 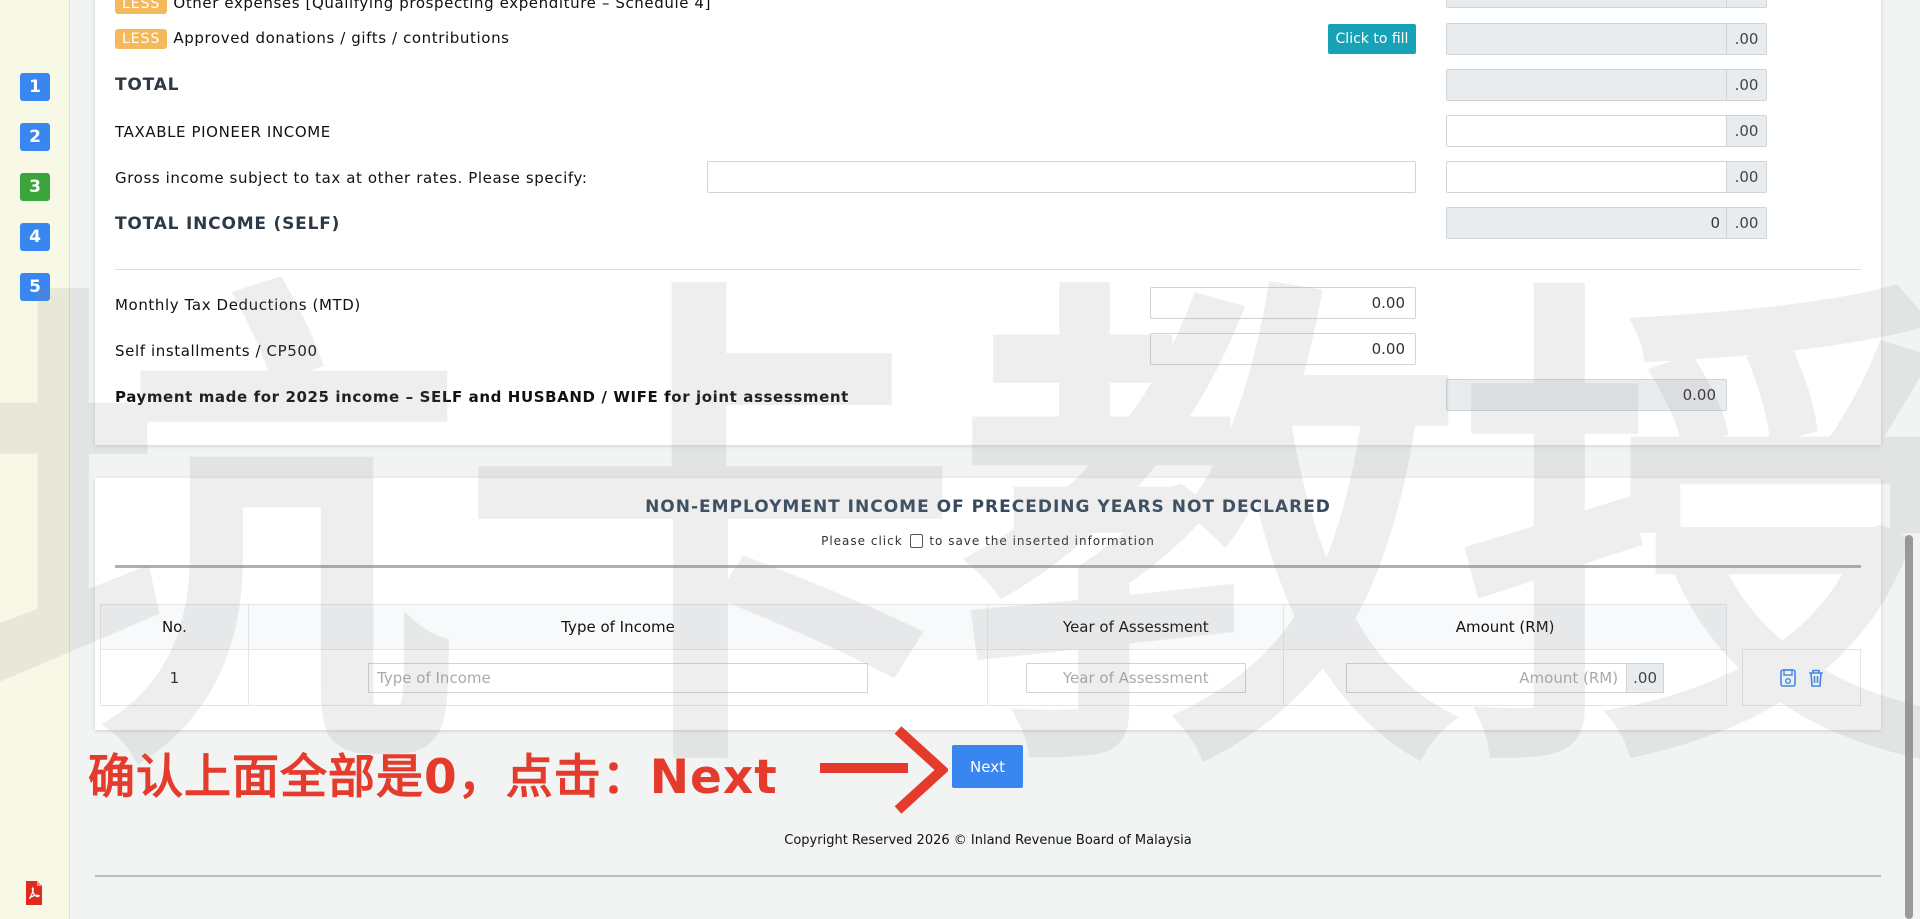 I want to click on section-divider, so click(x=988, y=269).